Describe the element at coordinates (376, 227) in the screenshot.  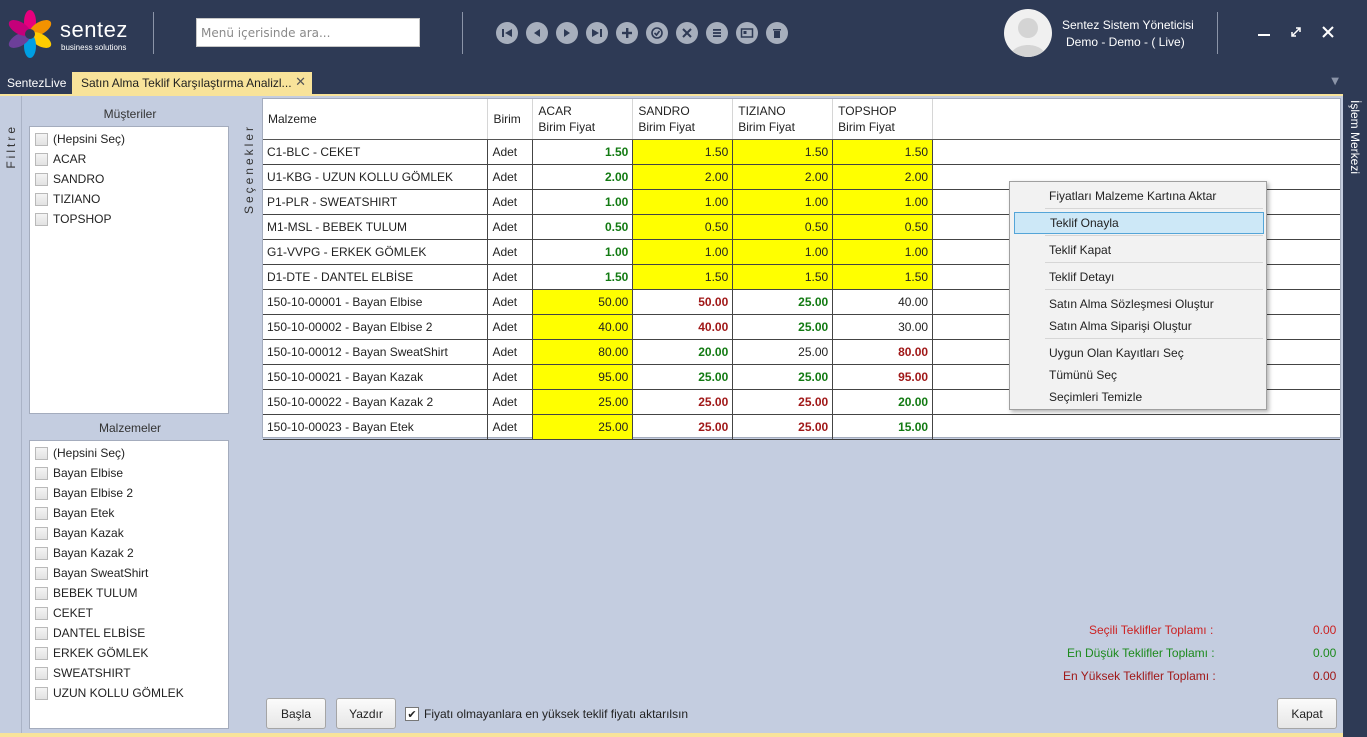
I see `material-cell: M1-MSL - BEBEK TULUM` at that location.